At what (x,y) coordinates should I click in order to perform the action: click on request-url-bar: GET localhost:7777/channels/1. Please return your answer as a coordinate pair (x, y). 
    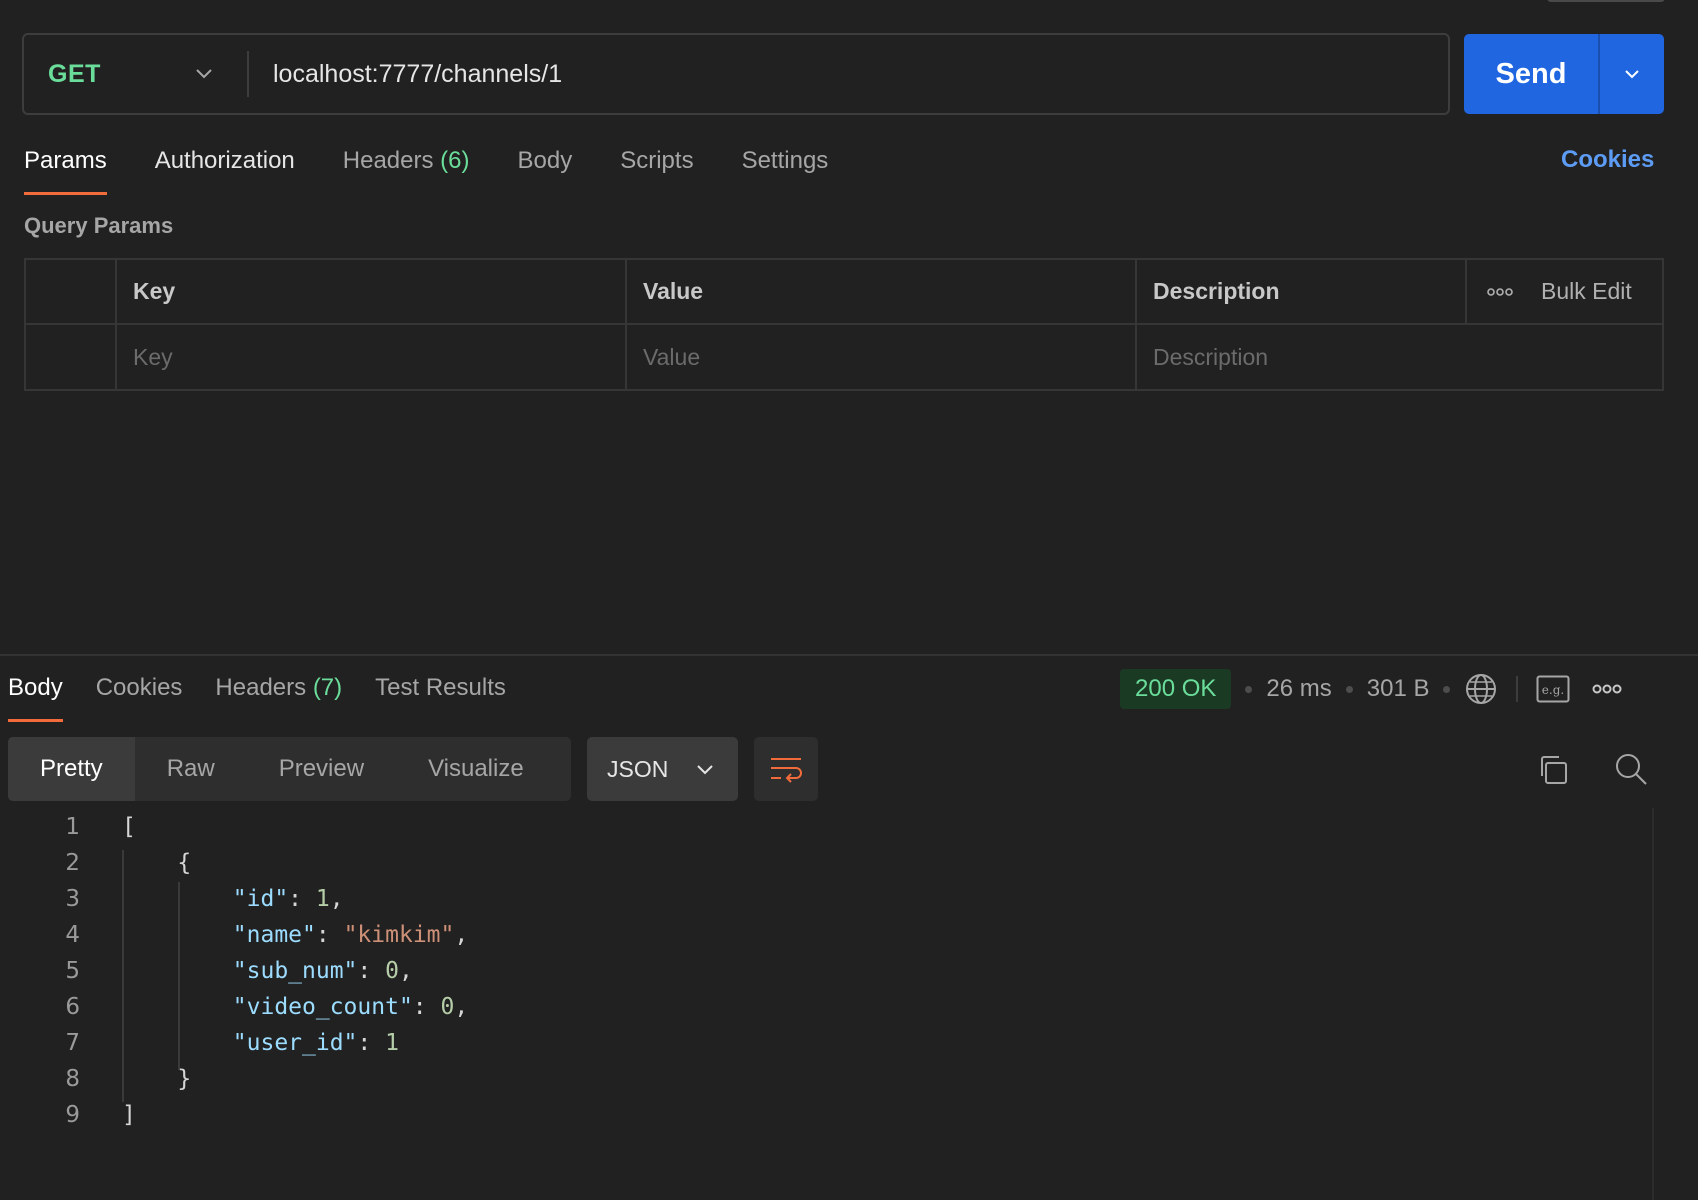
    Looking at the image, I should click on (736, 74).